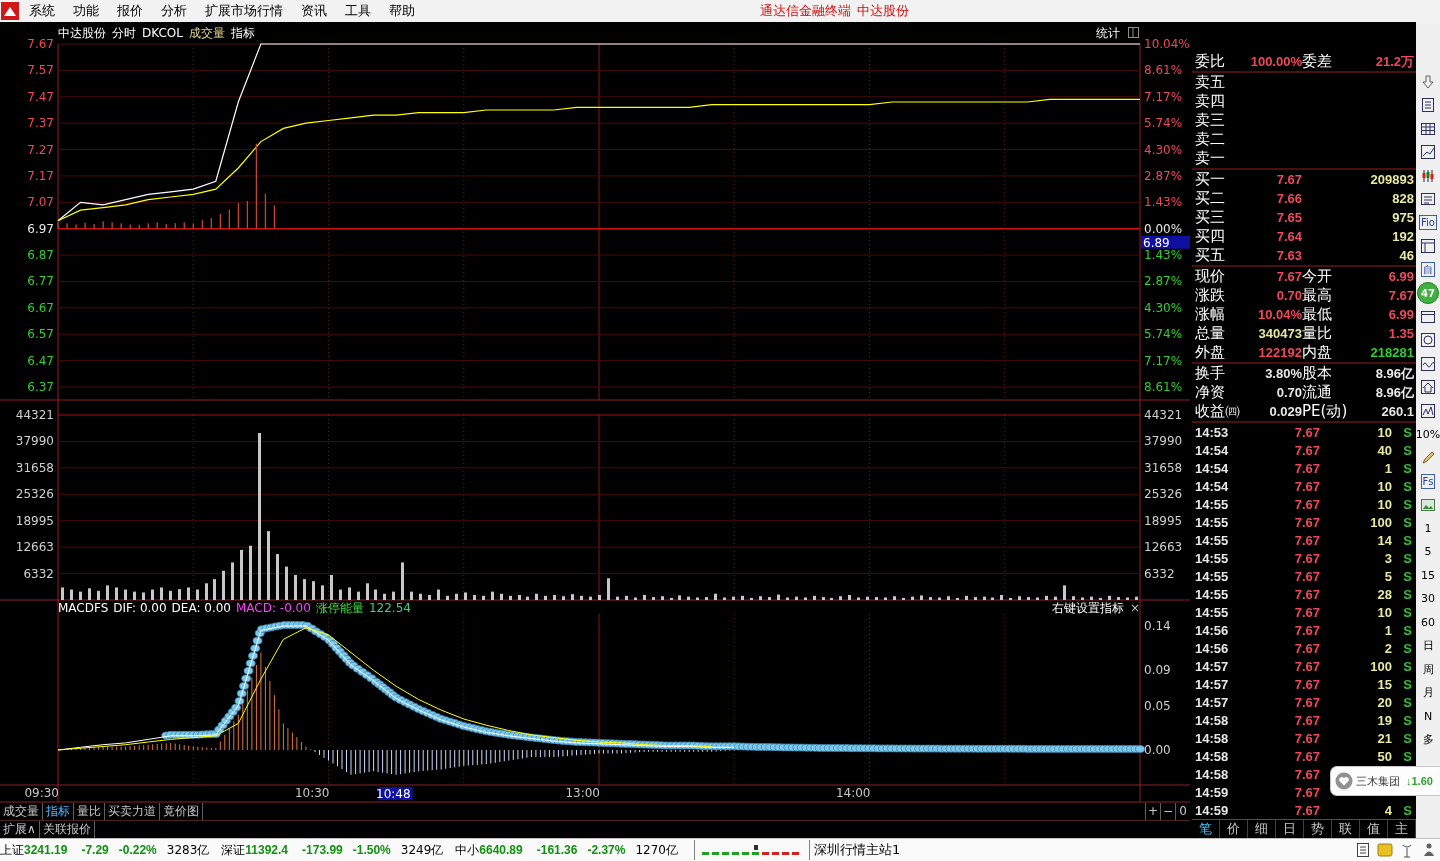 This screenshot has width=1440, height=861. I want to click on window-icon, so click(1428, 316).